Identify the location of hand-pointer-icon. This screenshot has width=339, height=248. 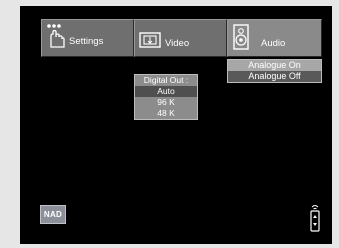
(56, 39).